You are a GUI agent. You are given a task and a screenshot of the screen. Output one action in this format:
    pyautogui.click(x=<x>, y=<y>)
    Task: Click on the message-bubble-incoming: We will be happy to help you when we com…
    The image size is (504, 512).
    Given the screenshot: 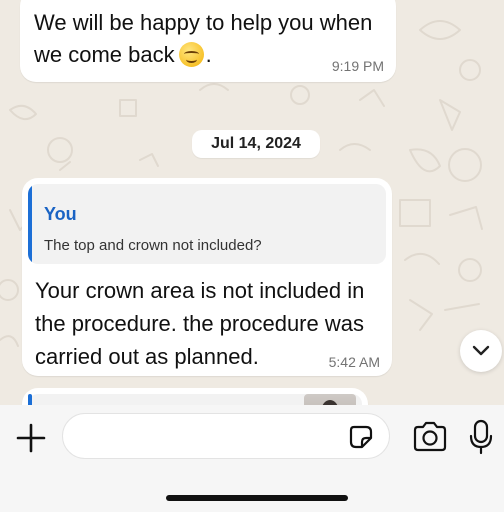 What is the action you would take?
    pyautogui.click(x=208, y=41)
    